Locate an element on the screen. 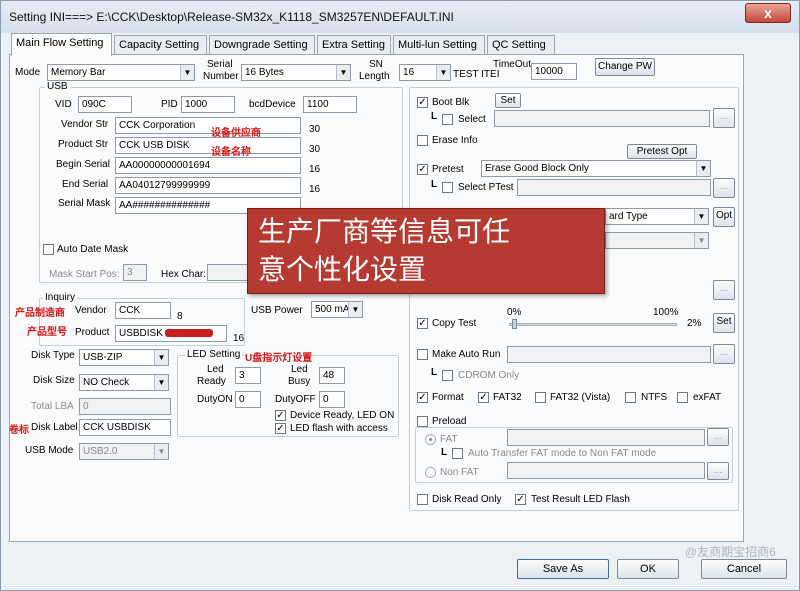 This screenshot has height=591, width=800. mask-start-pos-input: 3 is located at coordinates (135, 272).